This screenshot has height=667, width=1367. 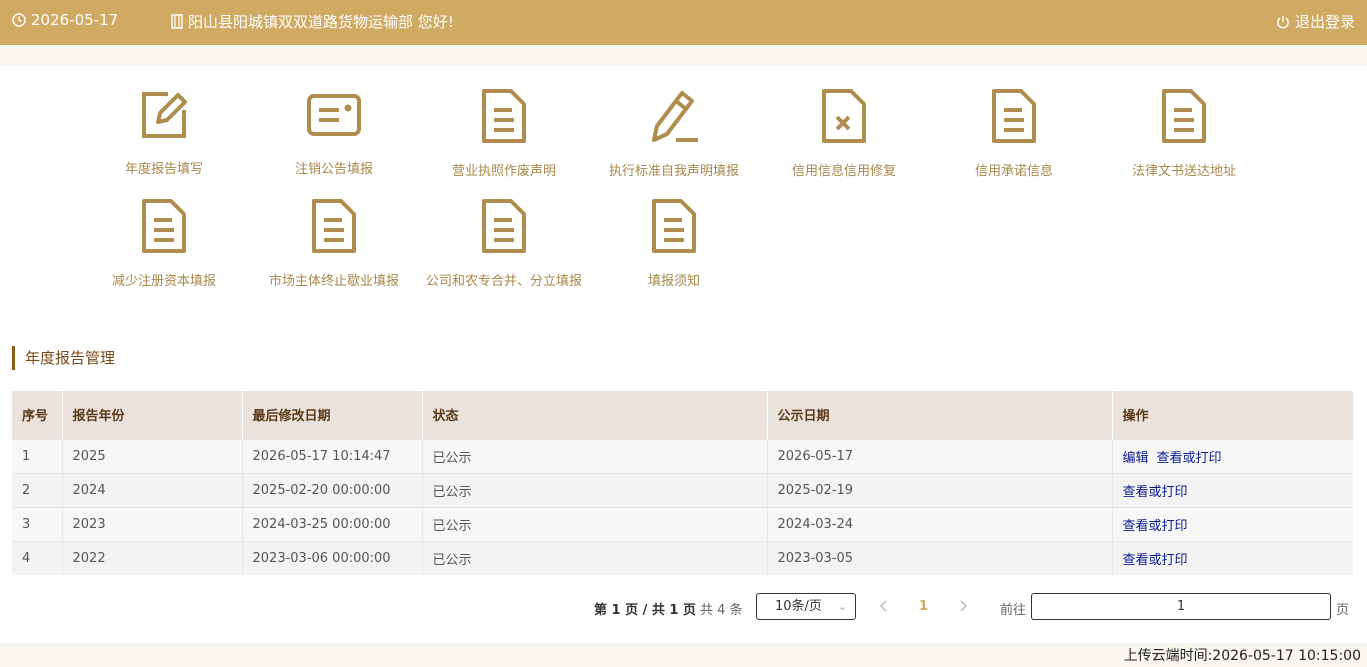 I want to click on total-count: 共 4 条, so click(x=721, y=610).